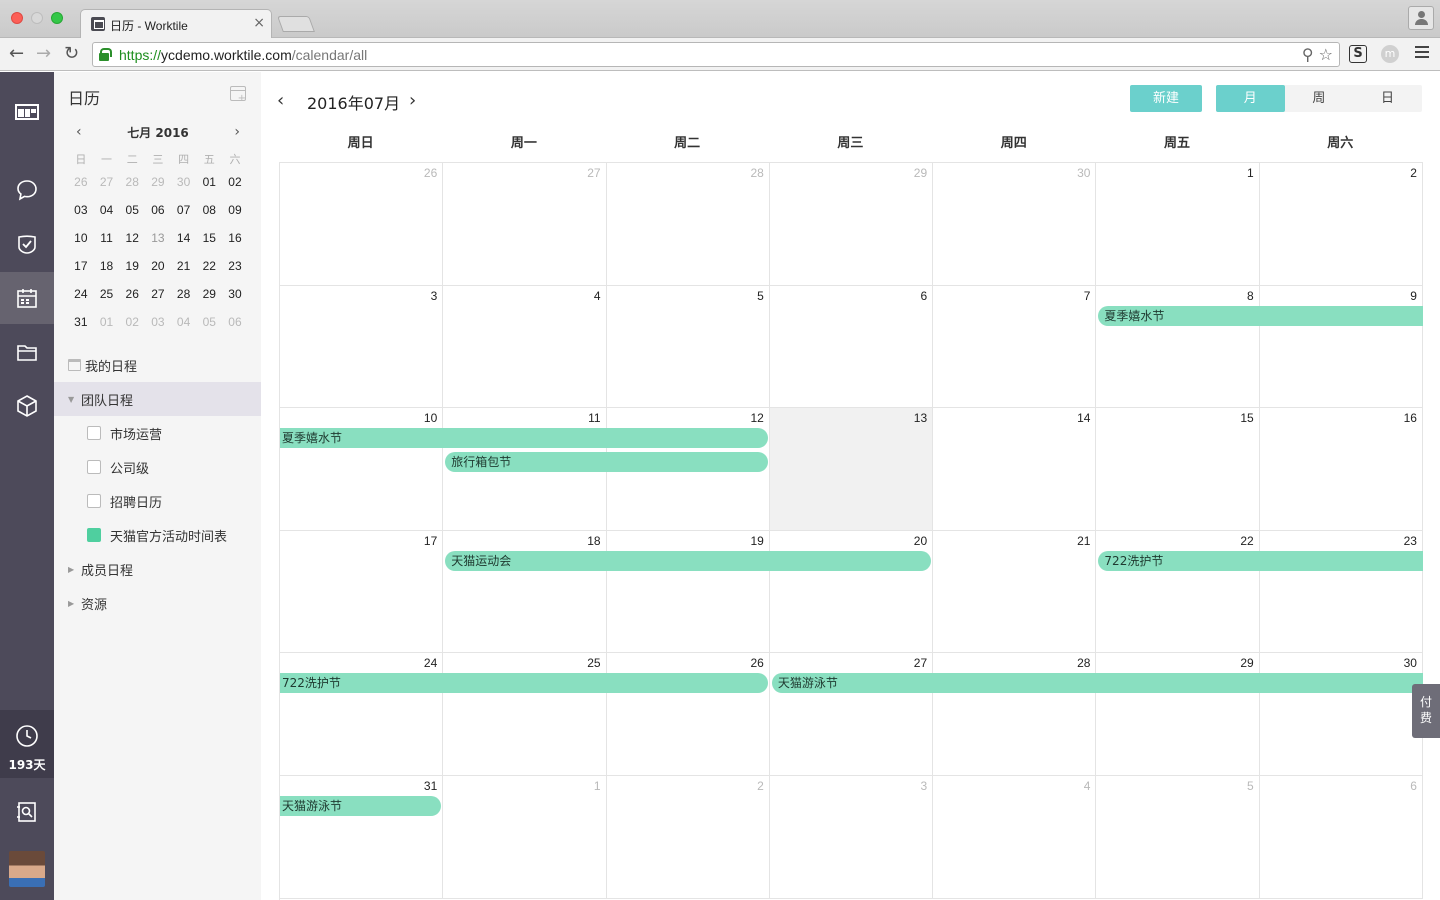 The height and width of the screenshot is (900, 1440). Describe the element at coordinates (235, 266) in the screenshot. I see `mini-day: 23` at that location.